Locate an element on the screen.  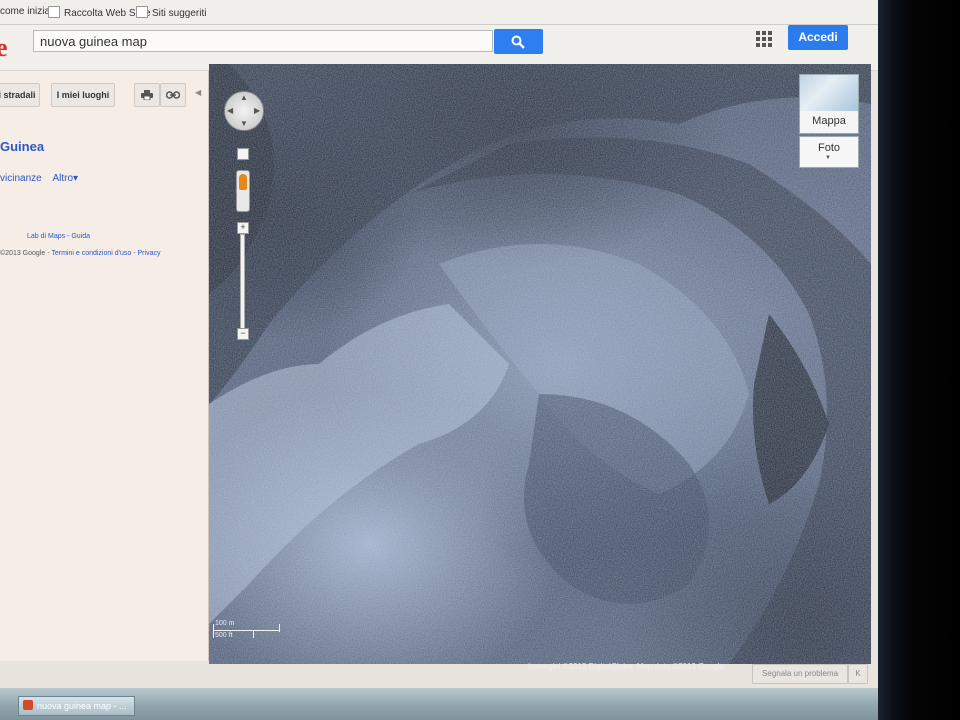
page-icon is located at coordinates (142, 12).